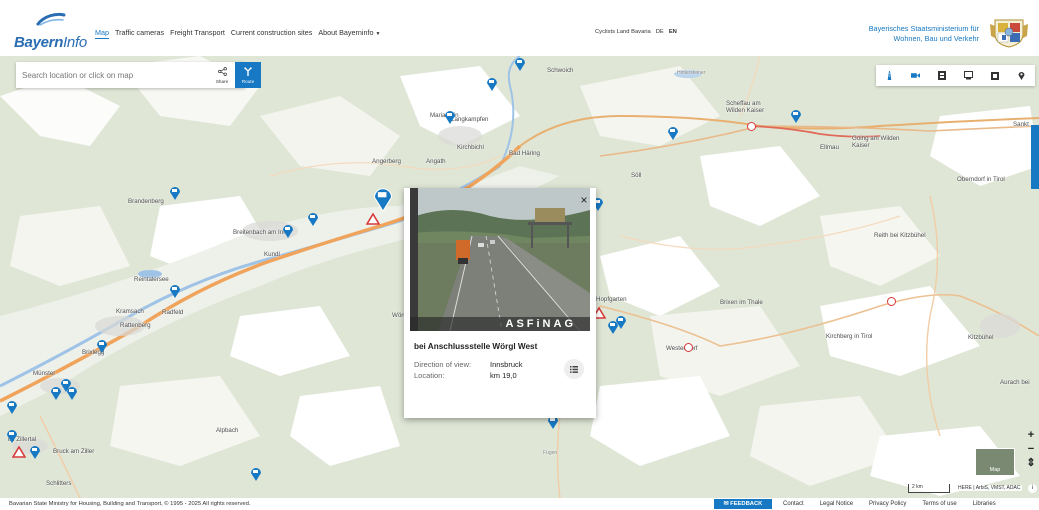 This screenshot has width=1039, height=510. I want to click on nav-about: About Bayerninfo ▼, so click(349, 33).